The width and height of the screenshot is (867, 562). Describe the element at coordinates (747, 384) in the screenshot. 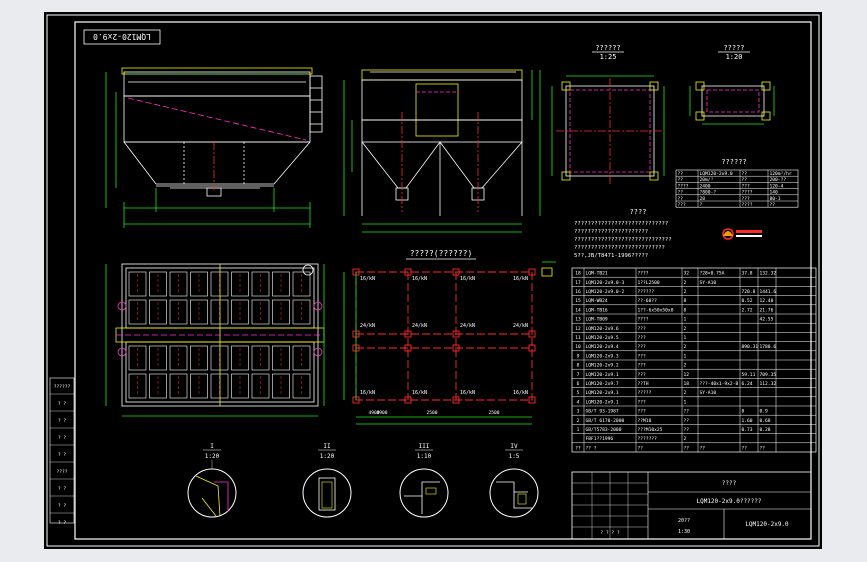

I see `bom-cell: 6.24` at that location.